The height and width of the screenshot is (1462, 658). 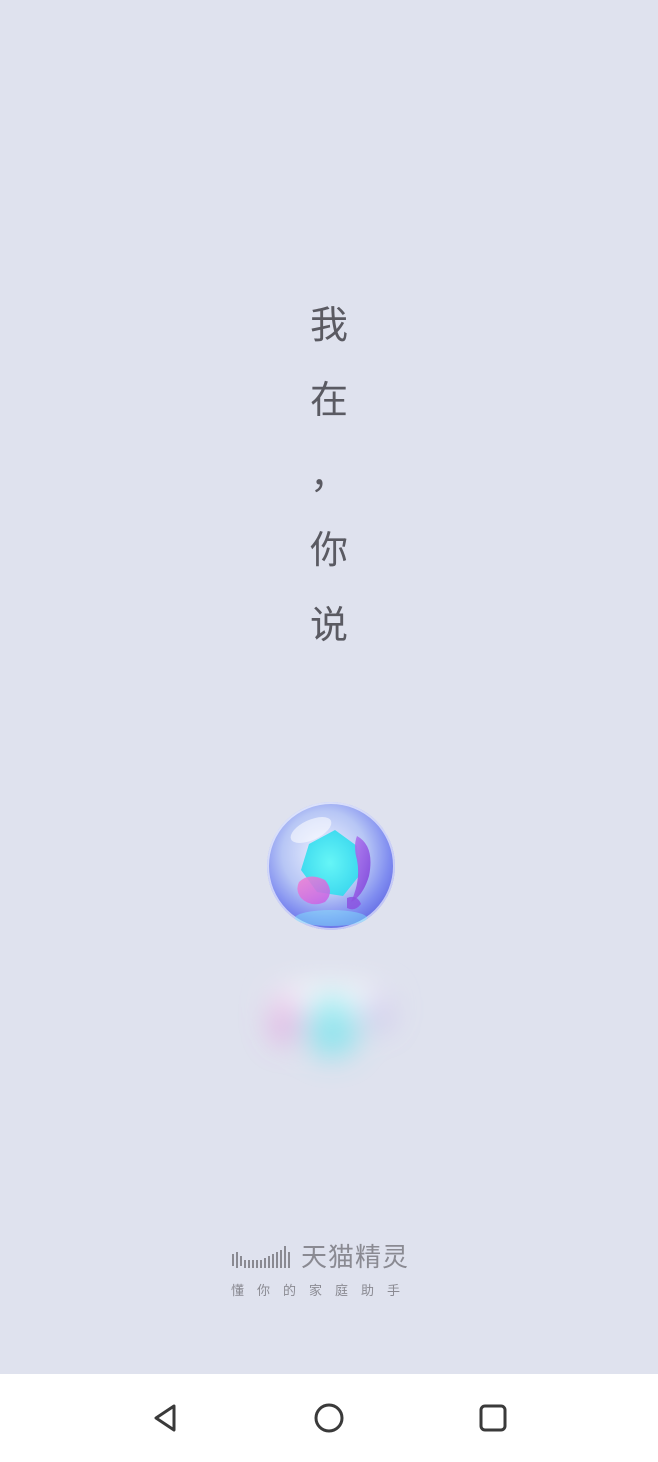 I want to click on brand-logo: 天猫精灵 懂你的家庭助手, so click(x=331, y=1271).